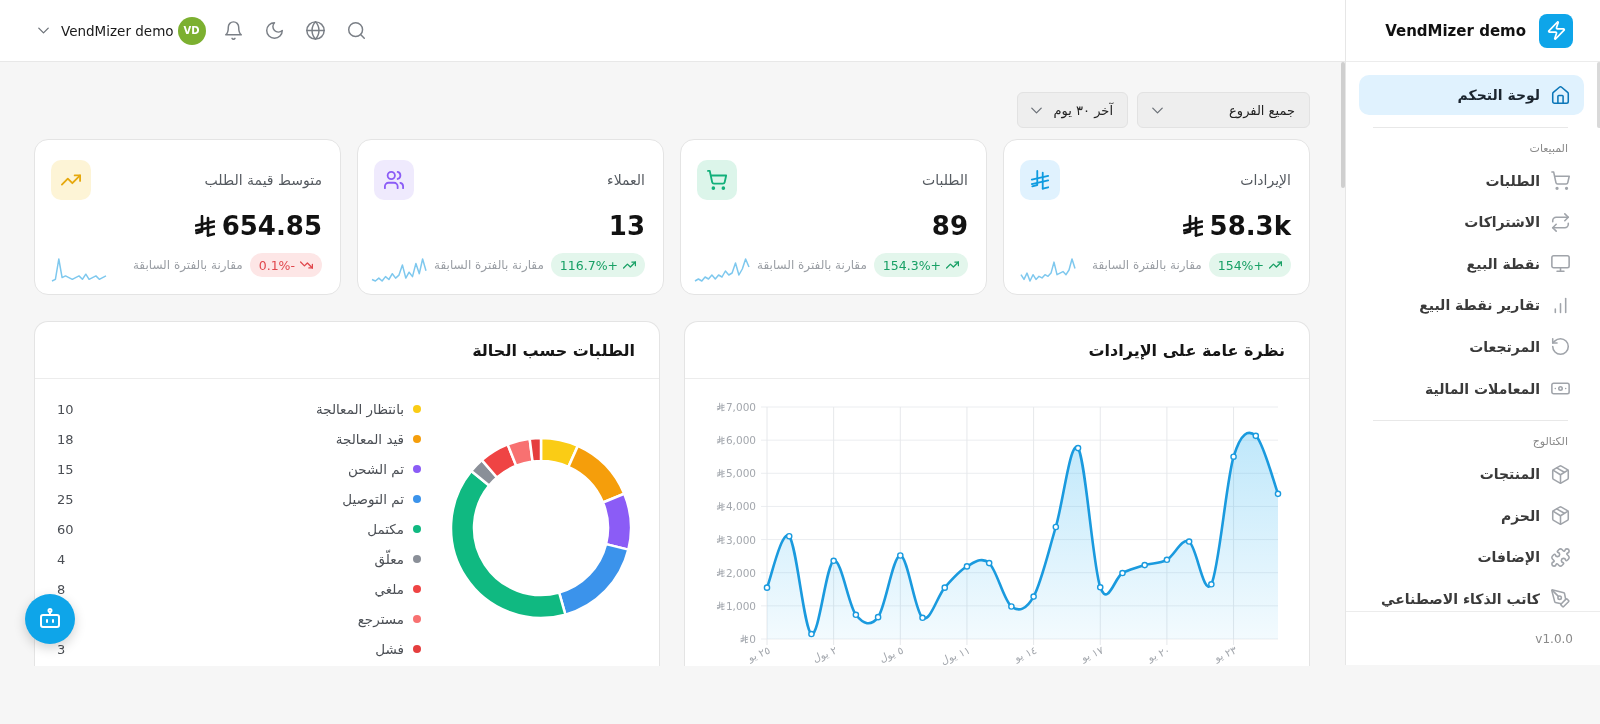 The width and height of the screenshot is (1600, 724). I want to click on stat-label: متوسط قيمة الطلب, so click(263, 180).